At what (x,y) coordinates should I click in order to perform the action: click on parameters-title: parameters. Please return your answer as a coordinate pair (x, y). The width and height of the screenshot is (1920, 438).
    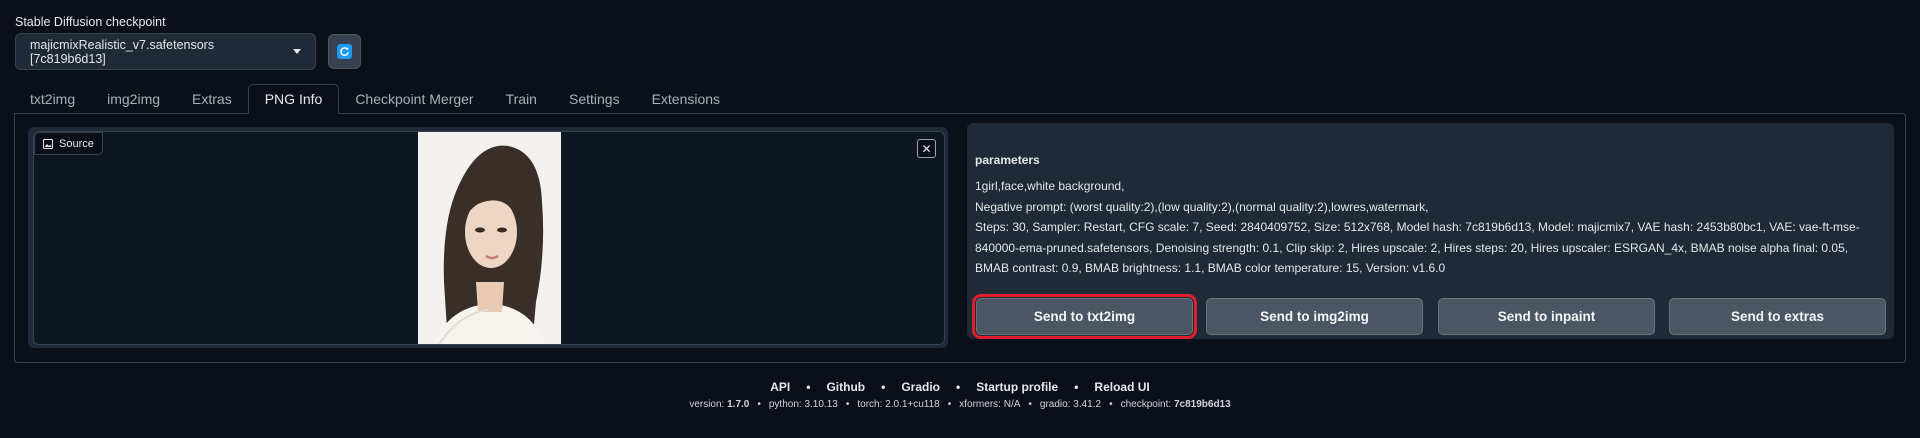
    Looking at the image, I should click on (1007, 160).